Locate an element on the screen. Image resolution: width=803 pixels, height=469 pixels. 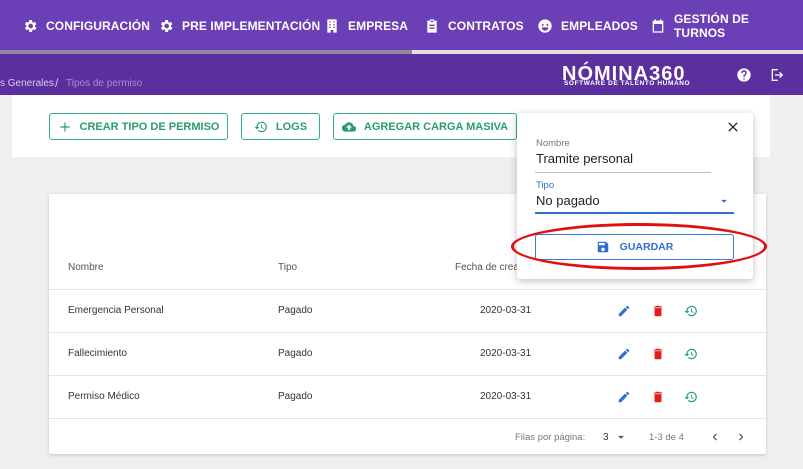
cloud-upload-icon is located at coordinates (348, 127).